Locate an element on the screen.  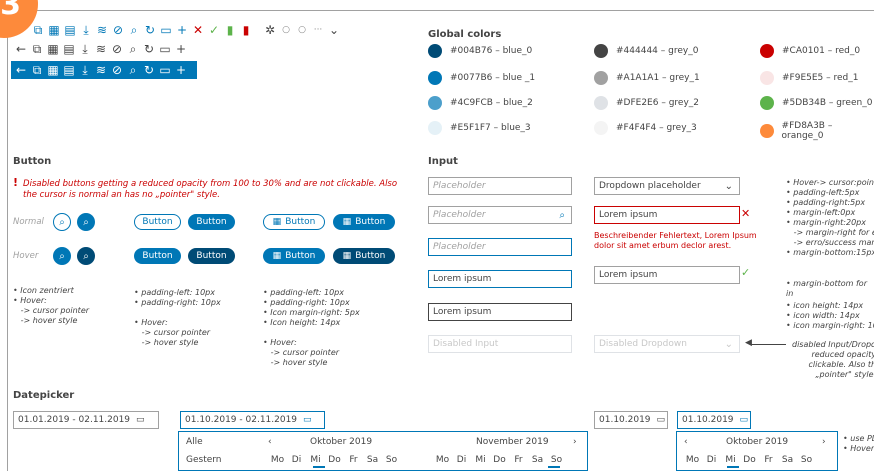
search-icon-button-hover: ⌕ is located at coordinates (62, 256).